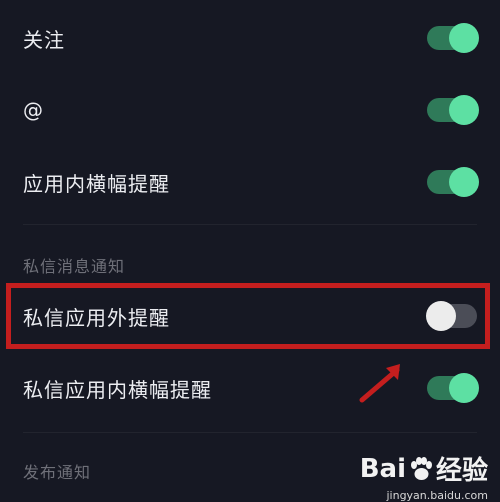 The height and width of the screenshot is (502, 500). Describe the element at coordinates (421, 468) in the screenshot. I see `baidu-paw-icon` at that location.